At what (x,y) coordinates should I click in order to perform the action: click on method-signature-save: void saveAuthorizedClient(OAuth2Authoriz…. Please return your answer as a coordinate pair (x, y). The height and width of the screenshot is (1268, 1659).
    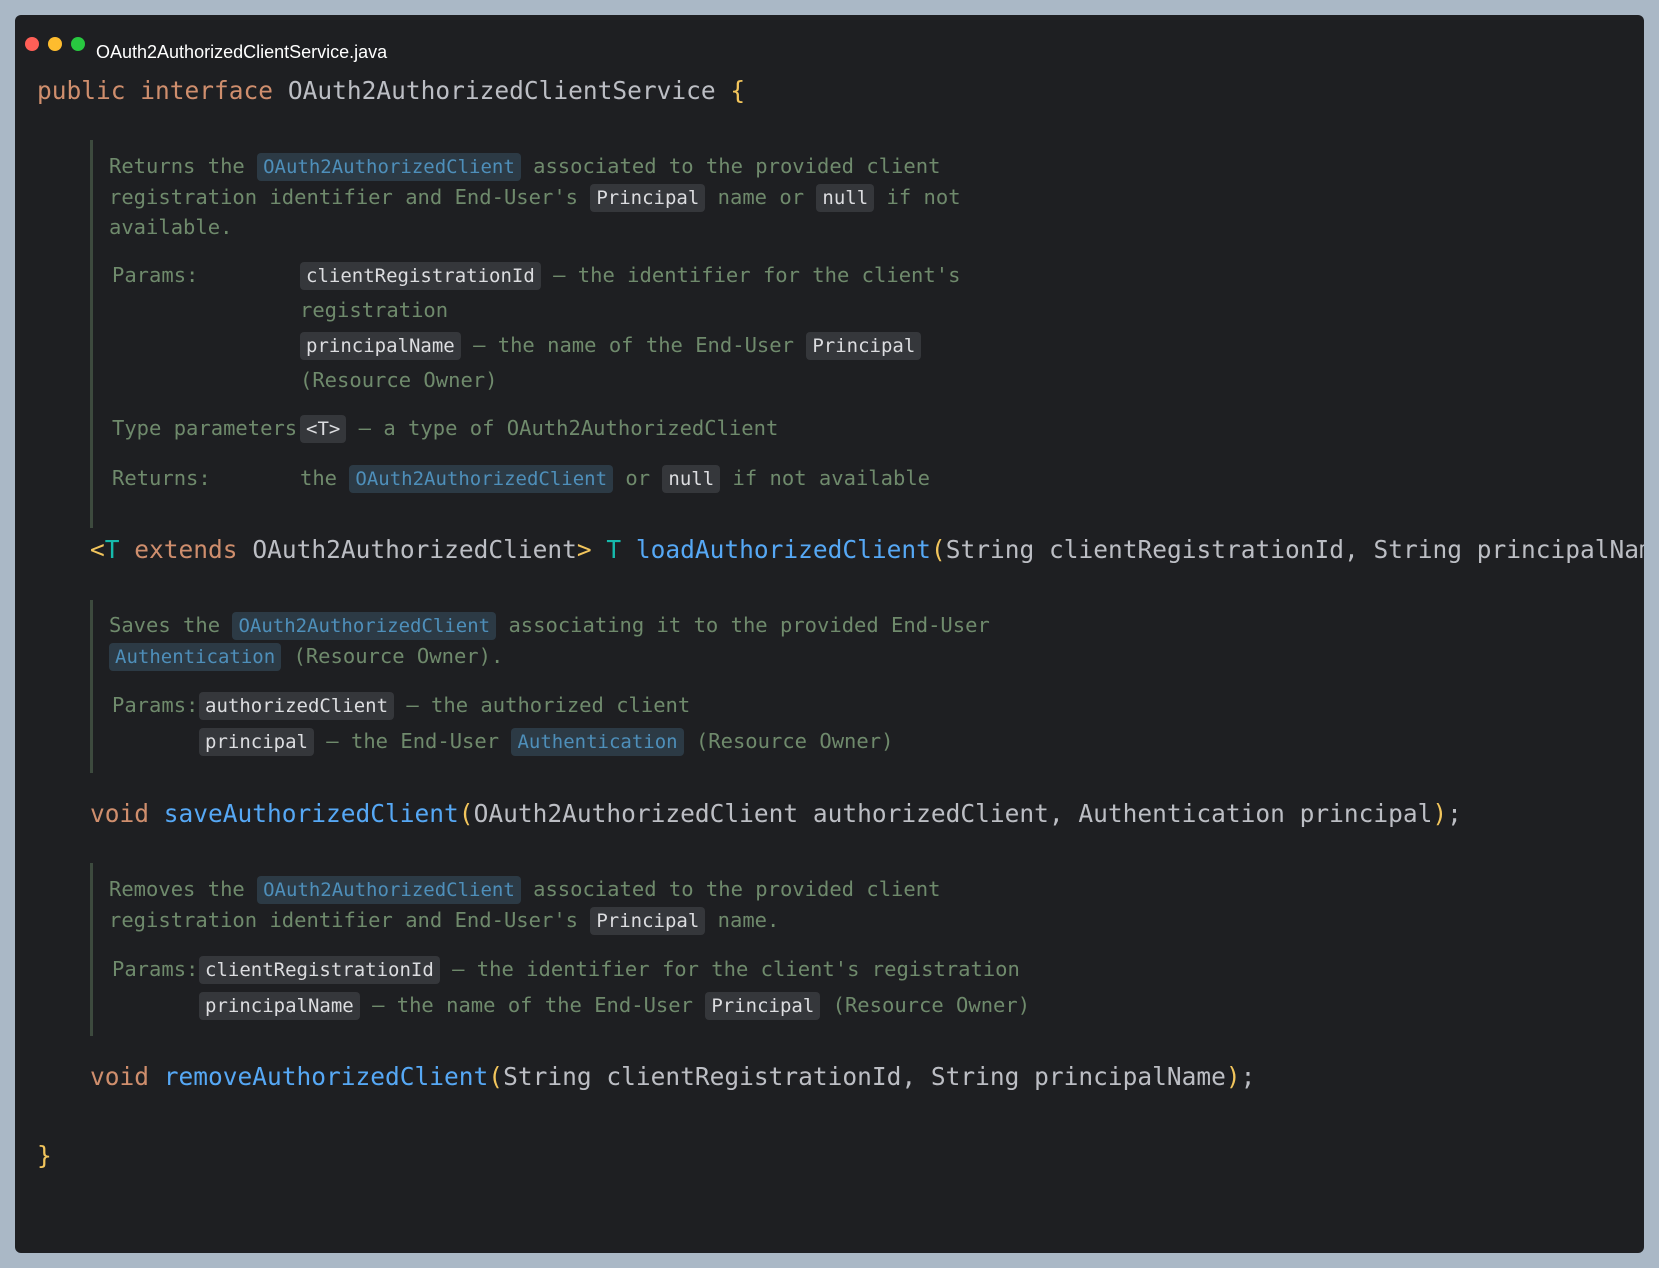
    Looking at the image, I should click on (776, 814).